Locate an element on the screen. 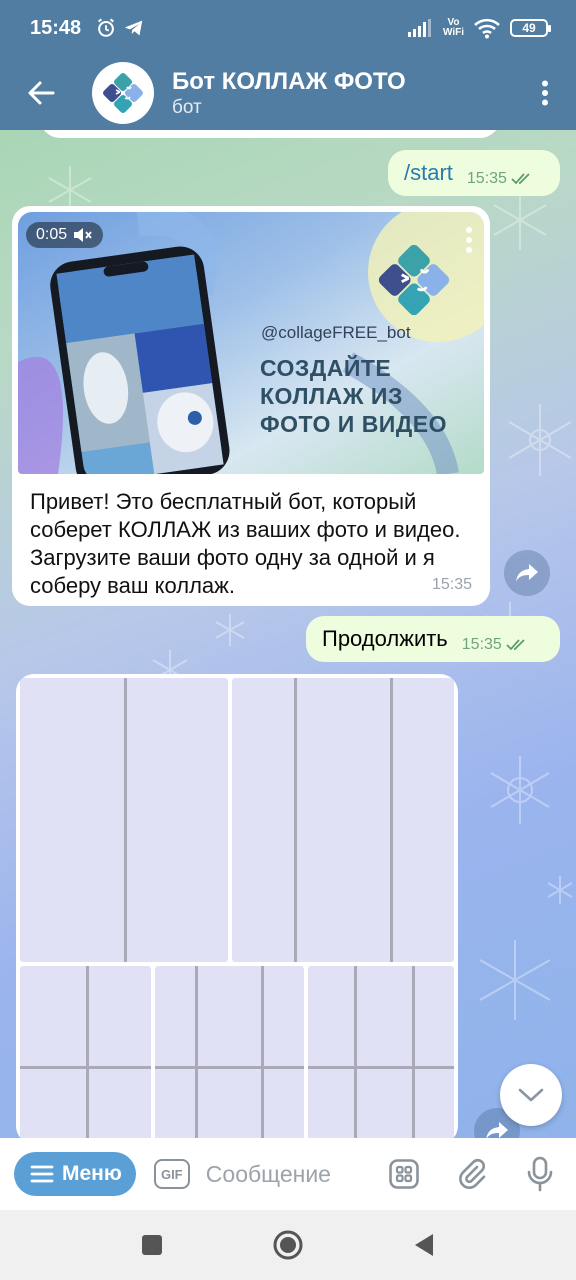 This screenshot has width=576, height=1280. back-nav-button is located at coordinates (424, 1245).